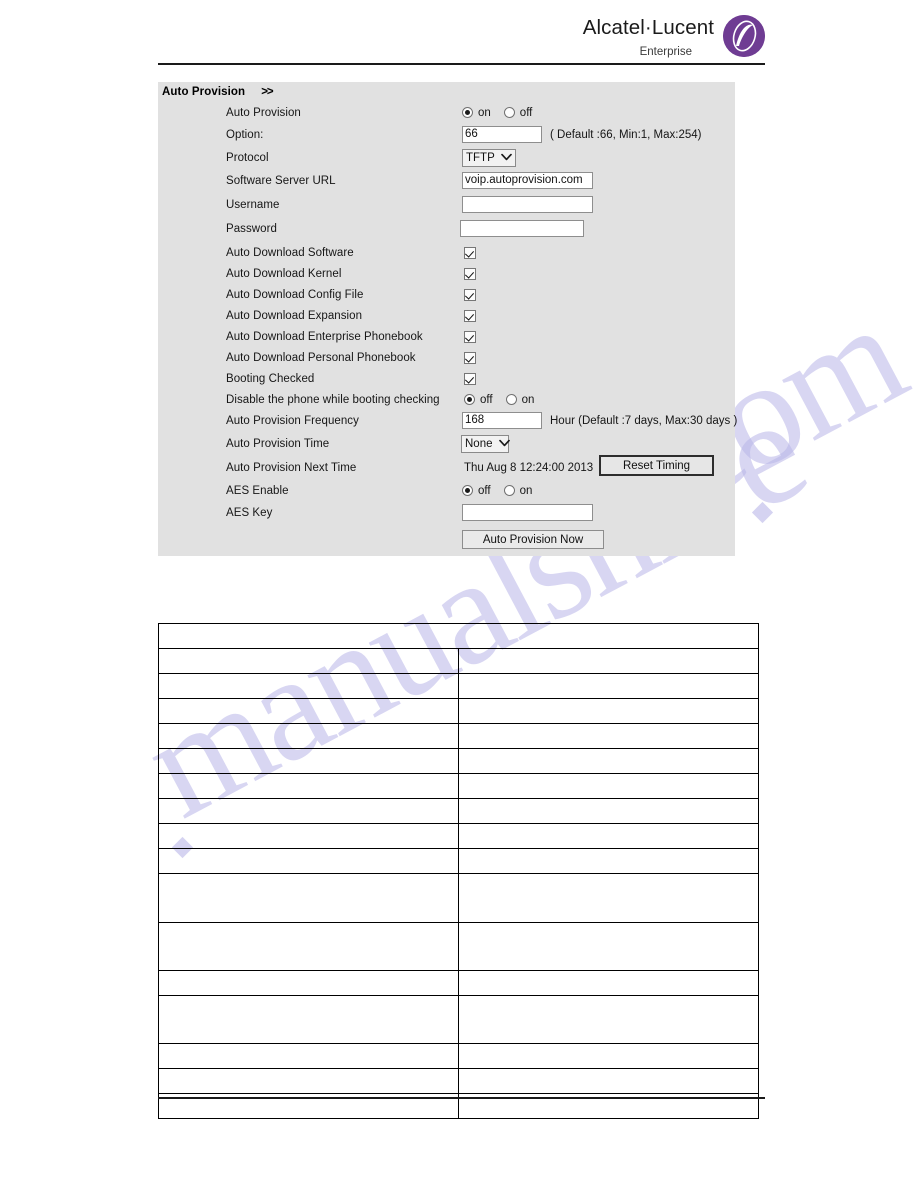  Describe the element at coordinates (446, 273) in the screenshot. I see `form-row-auto-download-kernel: Auto Download Kernel` at that location.